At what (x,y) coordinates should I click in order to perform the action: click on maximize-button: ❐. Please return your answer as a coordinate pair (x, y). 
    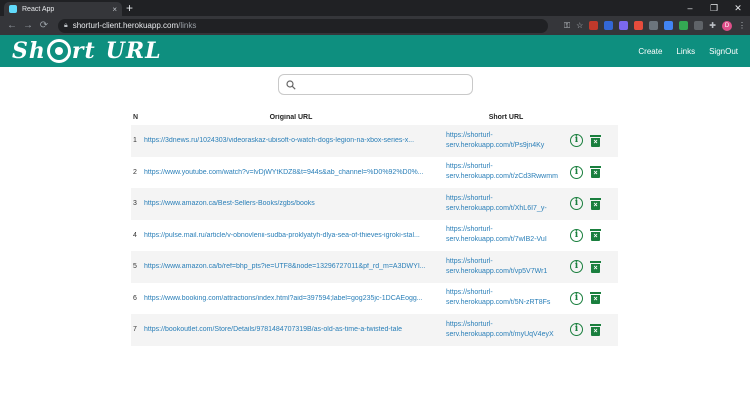
    Looking at the image, I should click on (714, 8).